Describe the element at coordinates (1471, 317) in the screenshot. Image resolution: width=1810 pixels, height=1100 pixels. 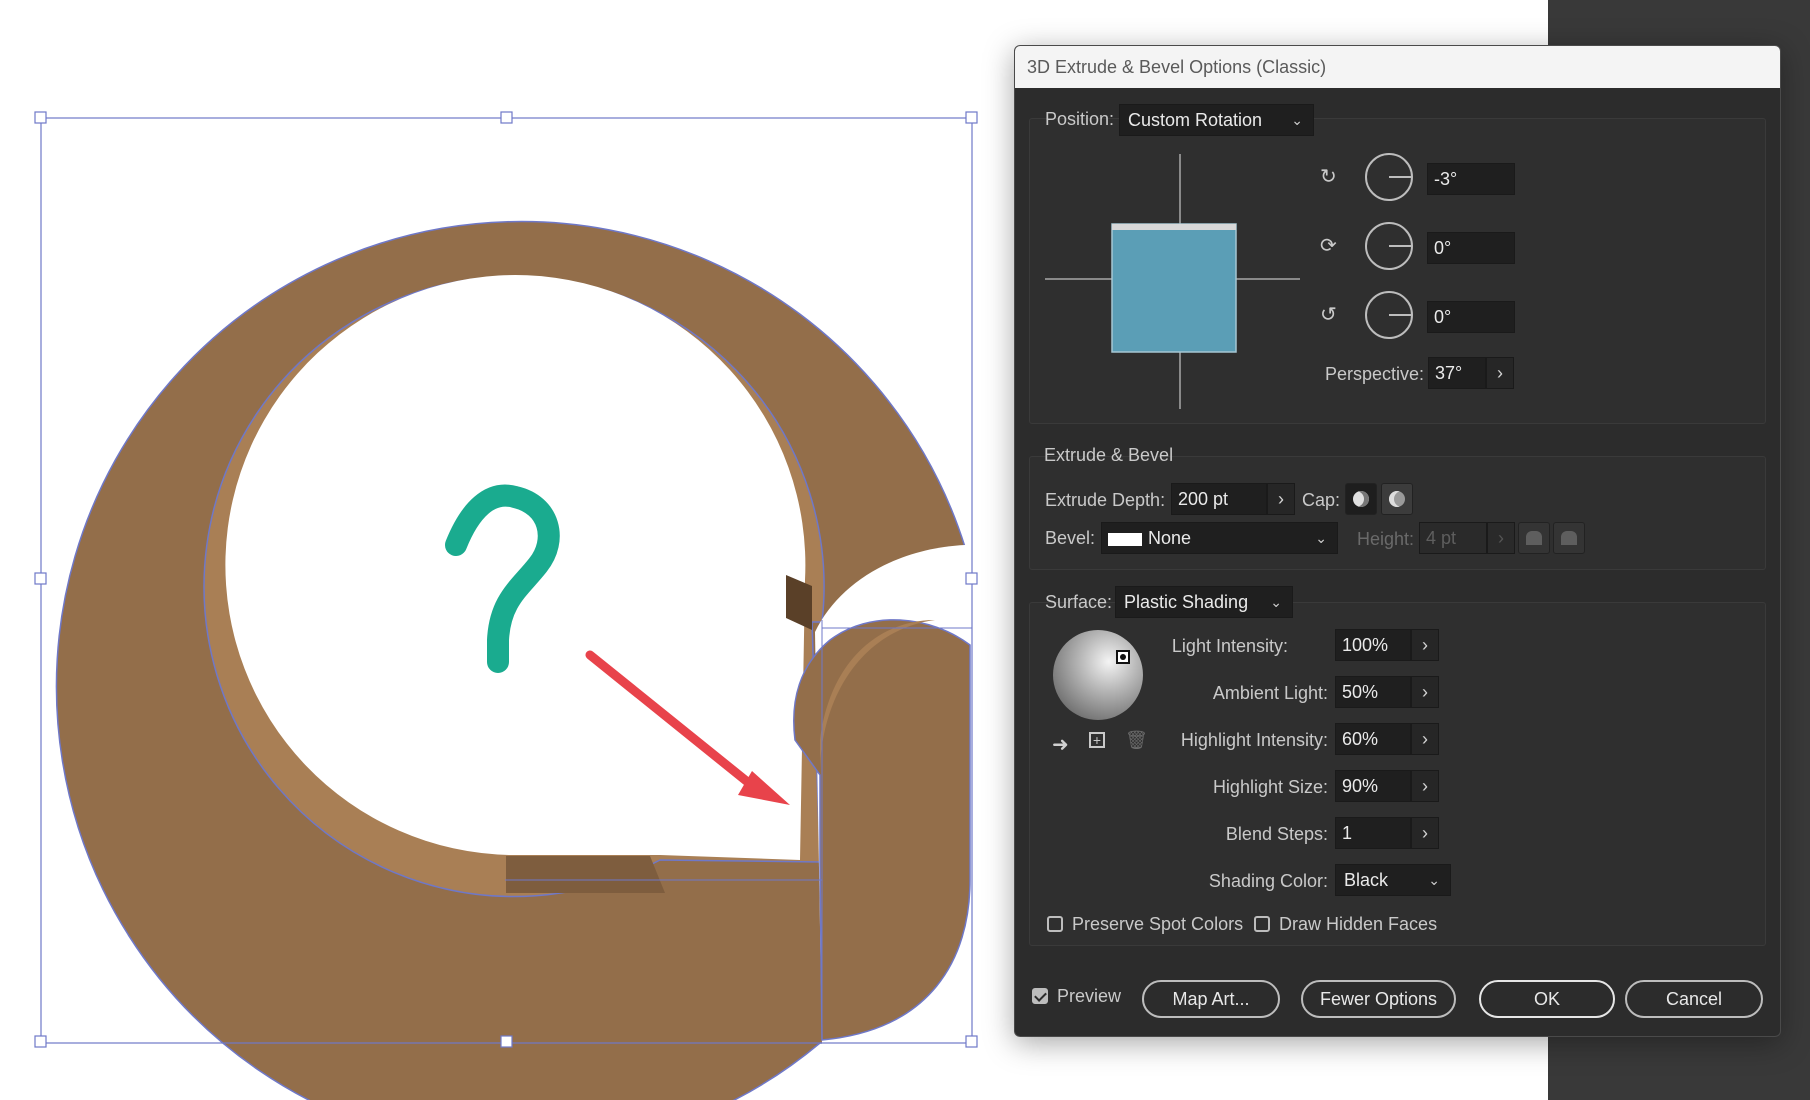
I see `rotation-z-input: 0°` at that location.